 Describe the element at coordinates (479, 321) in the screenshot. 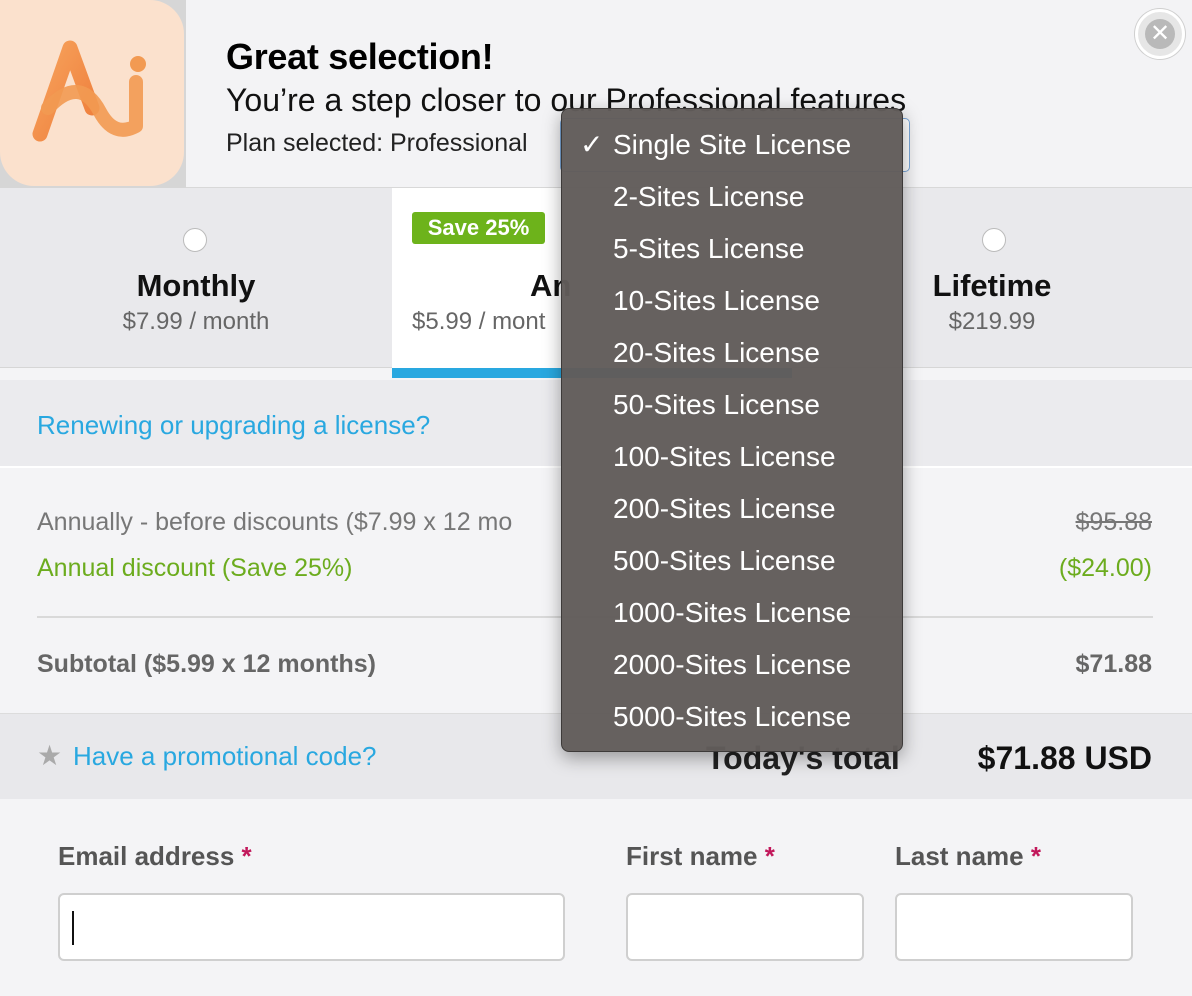

I see `cycle-price: $5.99 / mont` at that location.